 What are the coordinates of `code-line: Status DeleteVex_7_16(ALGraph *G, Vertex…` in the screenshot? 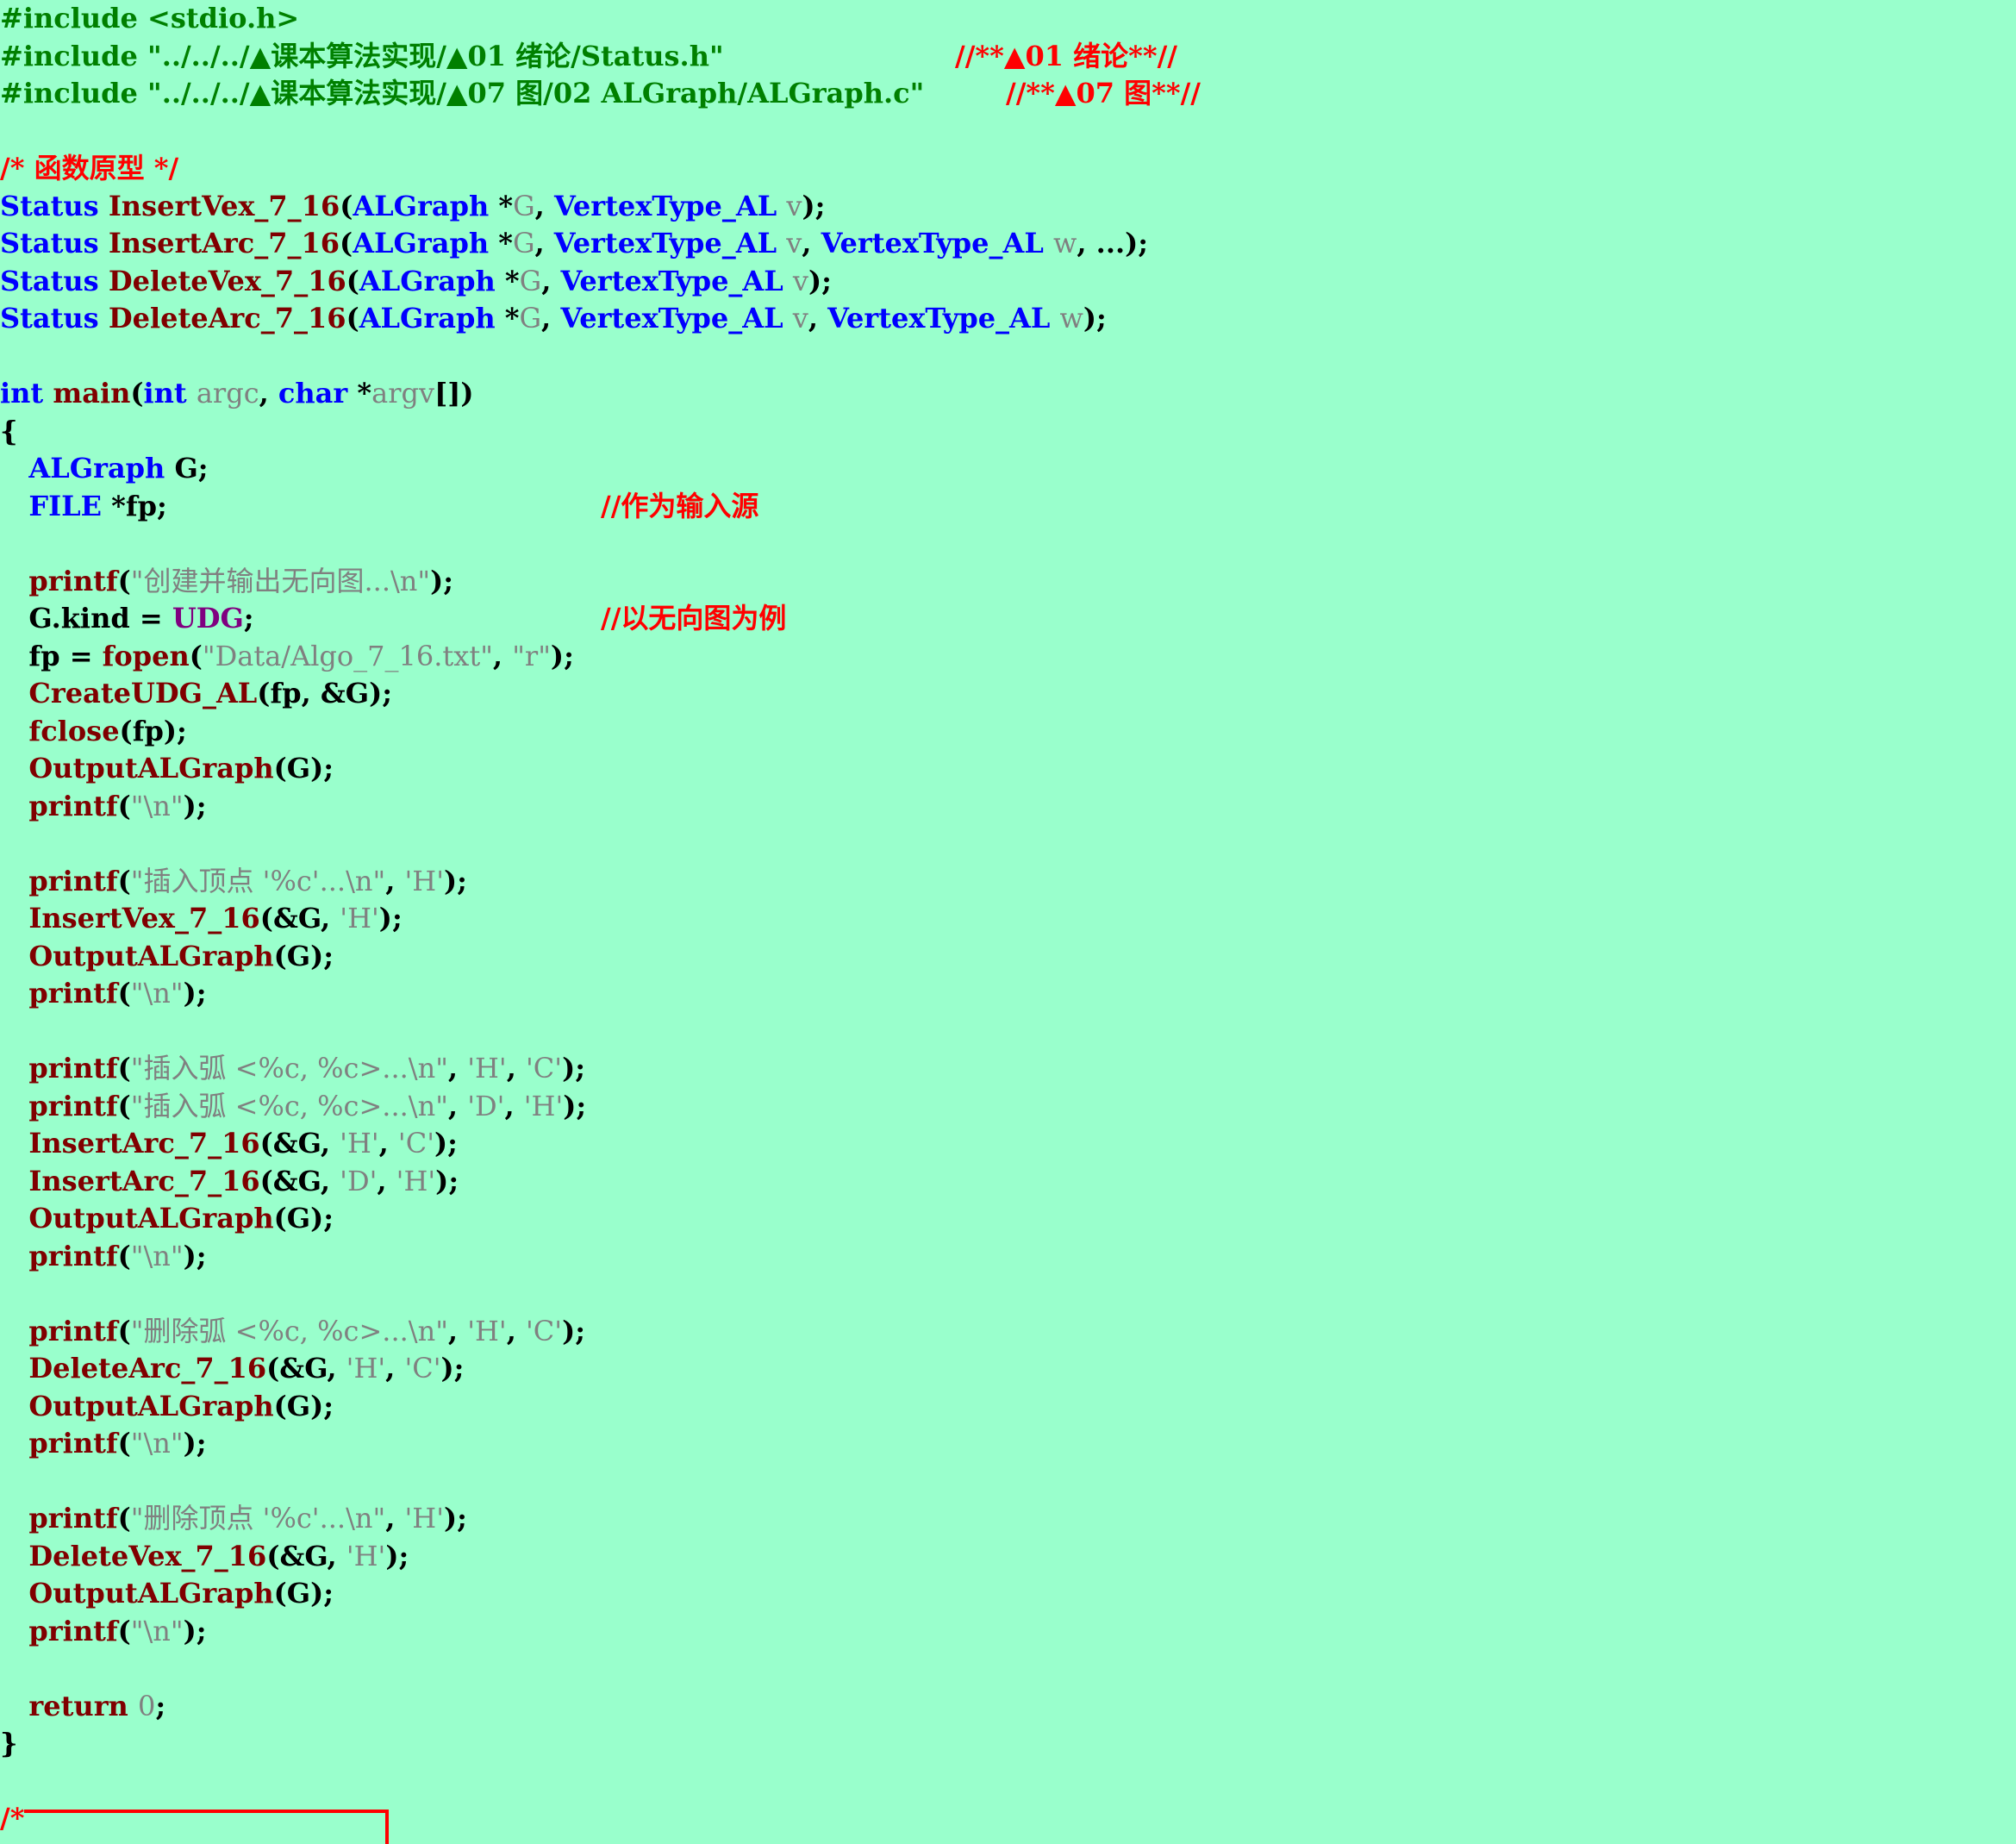 It's located at (416, 282).